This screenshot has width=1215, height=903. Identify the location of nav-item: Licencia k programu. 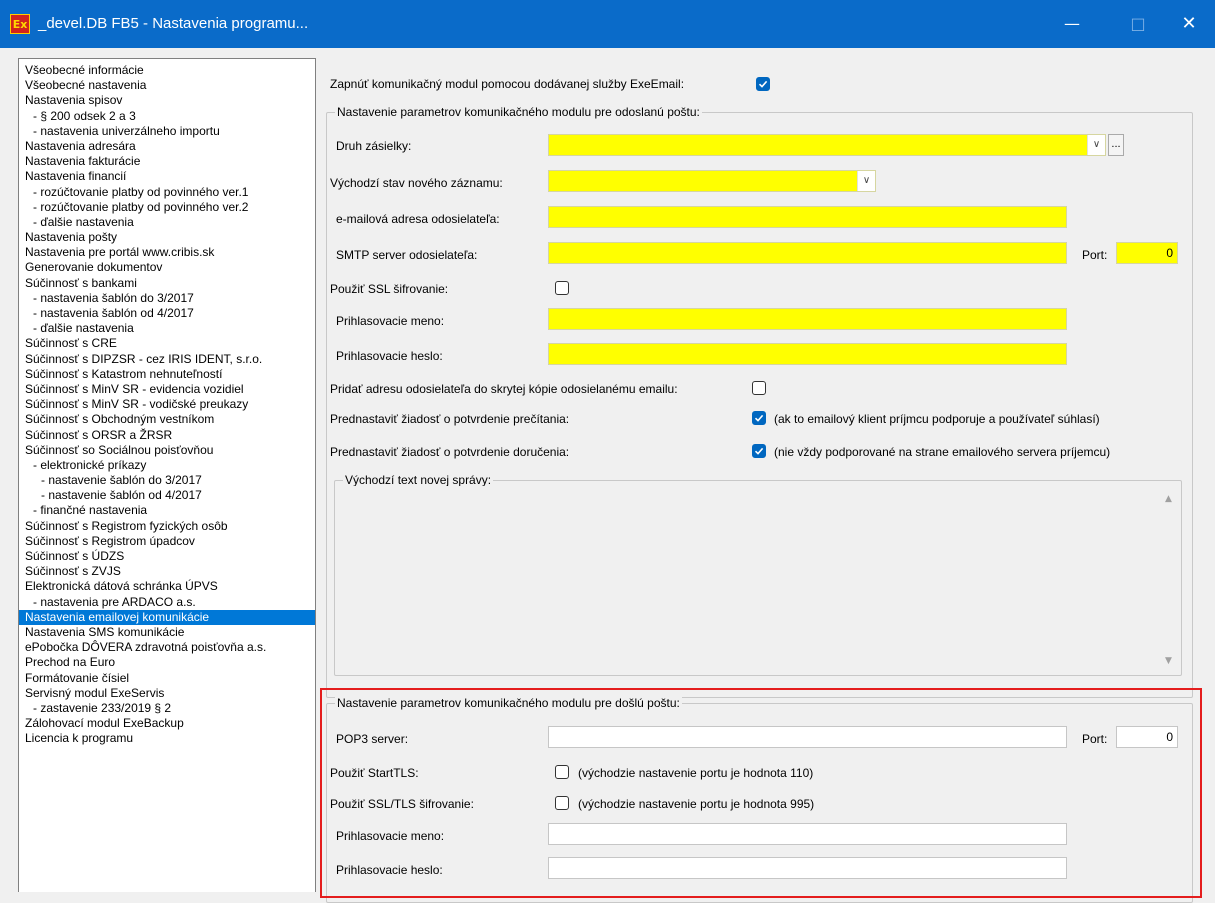
(167, 738).